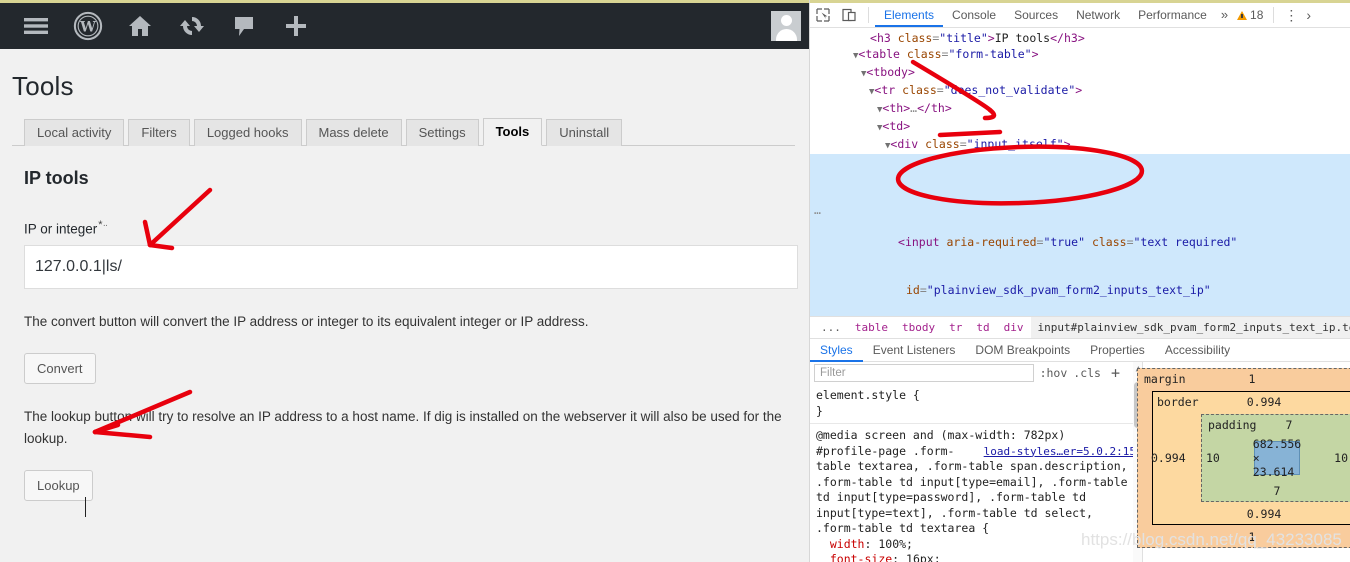 This screenshot has height=562, width=1350. Describe the element at coordinates (60, 368) in the screenshot. I see `convert-button: Convert` at that location.